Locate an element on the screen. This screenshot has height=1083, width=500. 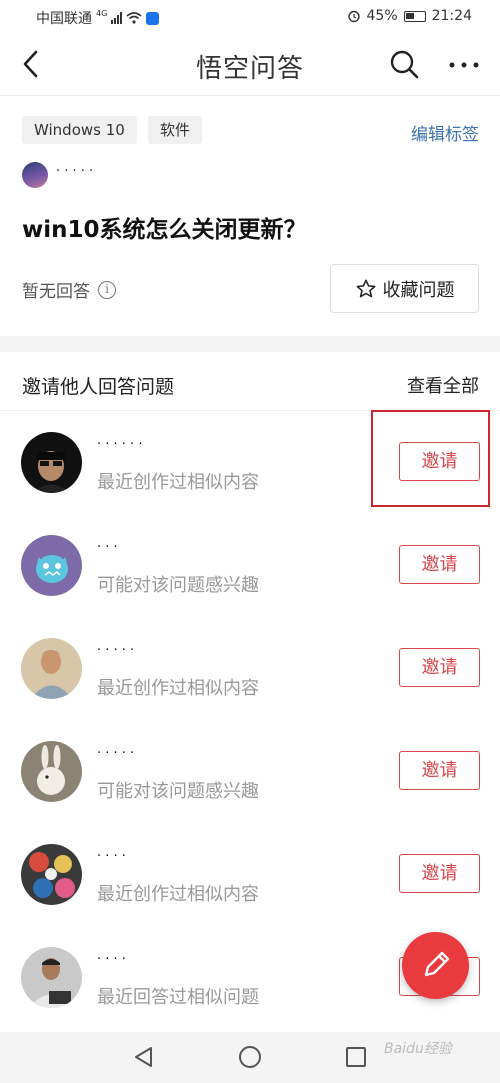
pencil-icon is located at coordinates (437, 964).